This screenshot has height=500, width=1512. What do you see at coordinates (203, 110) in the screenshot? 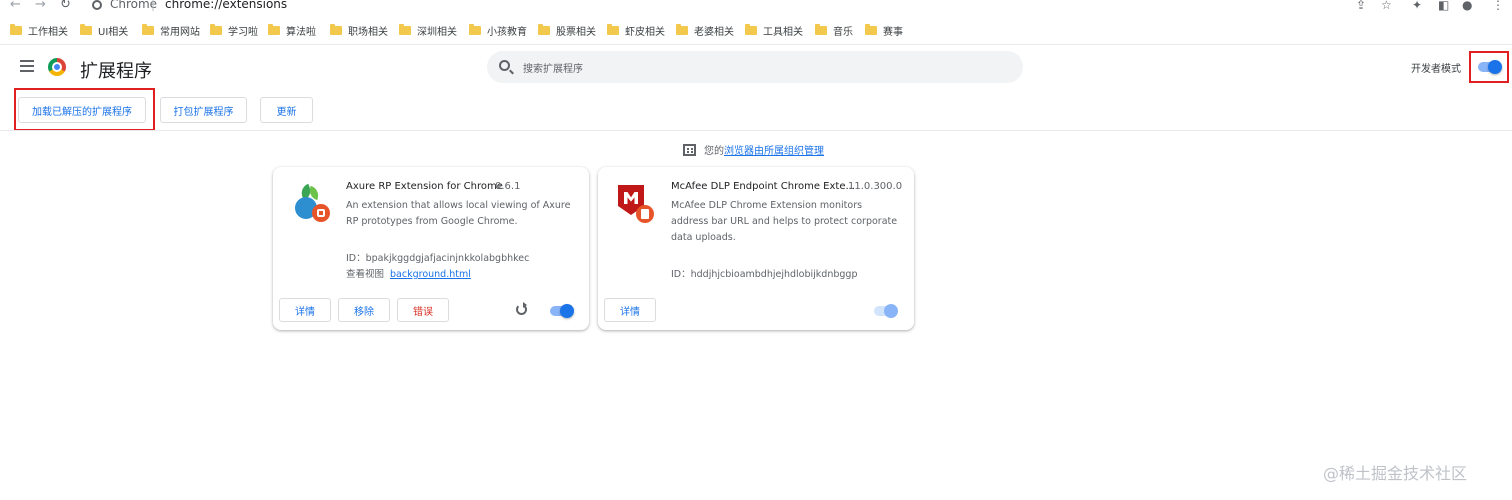
I see `pack-extension-button: 打包扩展程序` at bounding box center [203, 110].